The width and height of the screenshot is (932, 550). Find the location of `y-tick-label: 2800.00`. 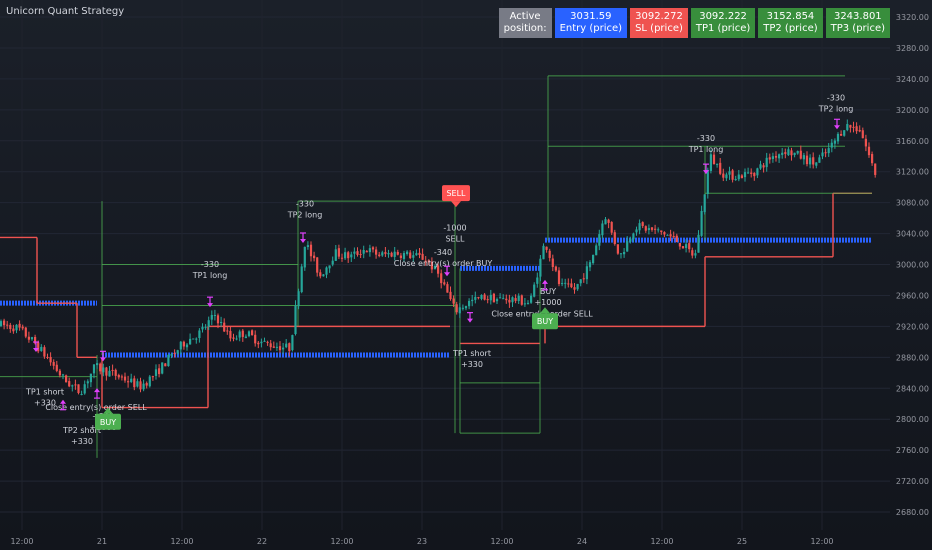

y-tick-label: 2800.00 is located at coordinates (912, 419).